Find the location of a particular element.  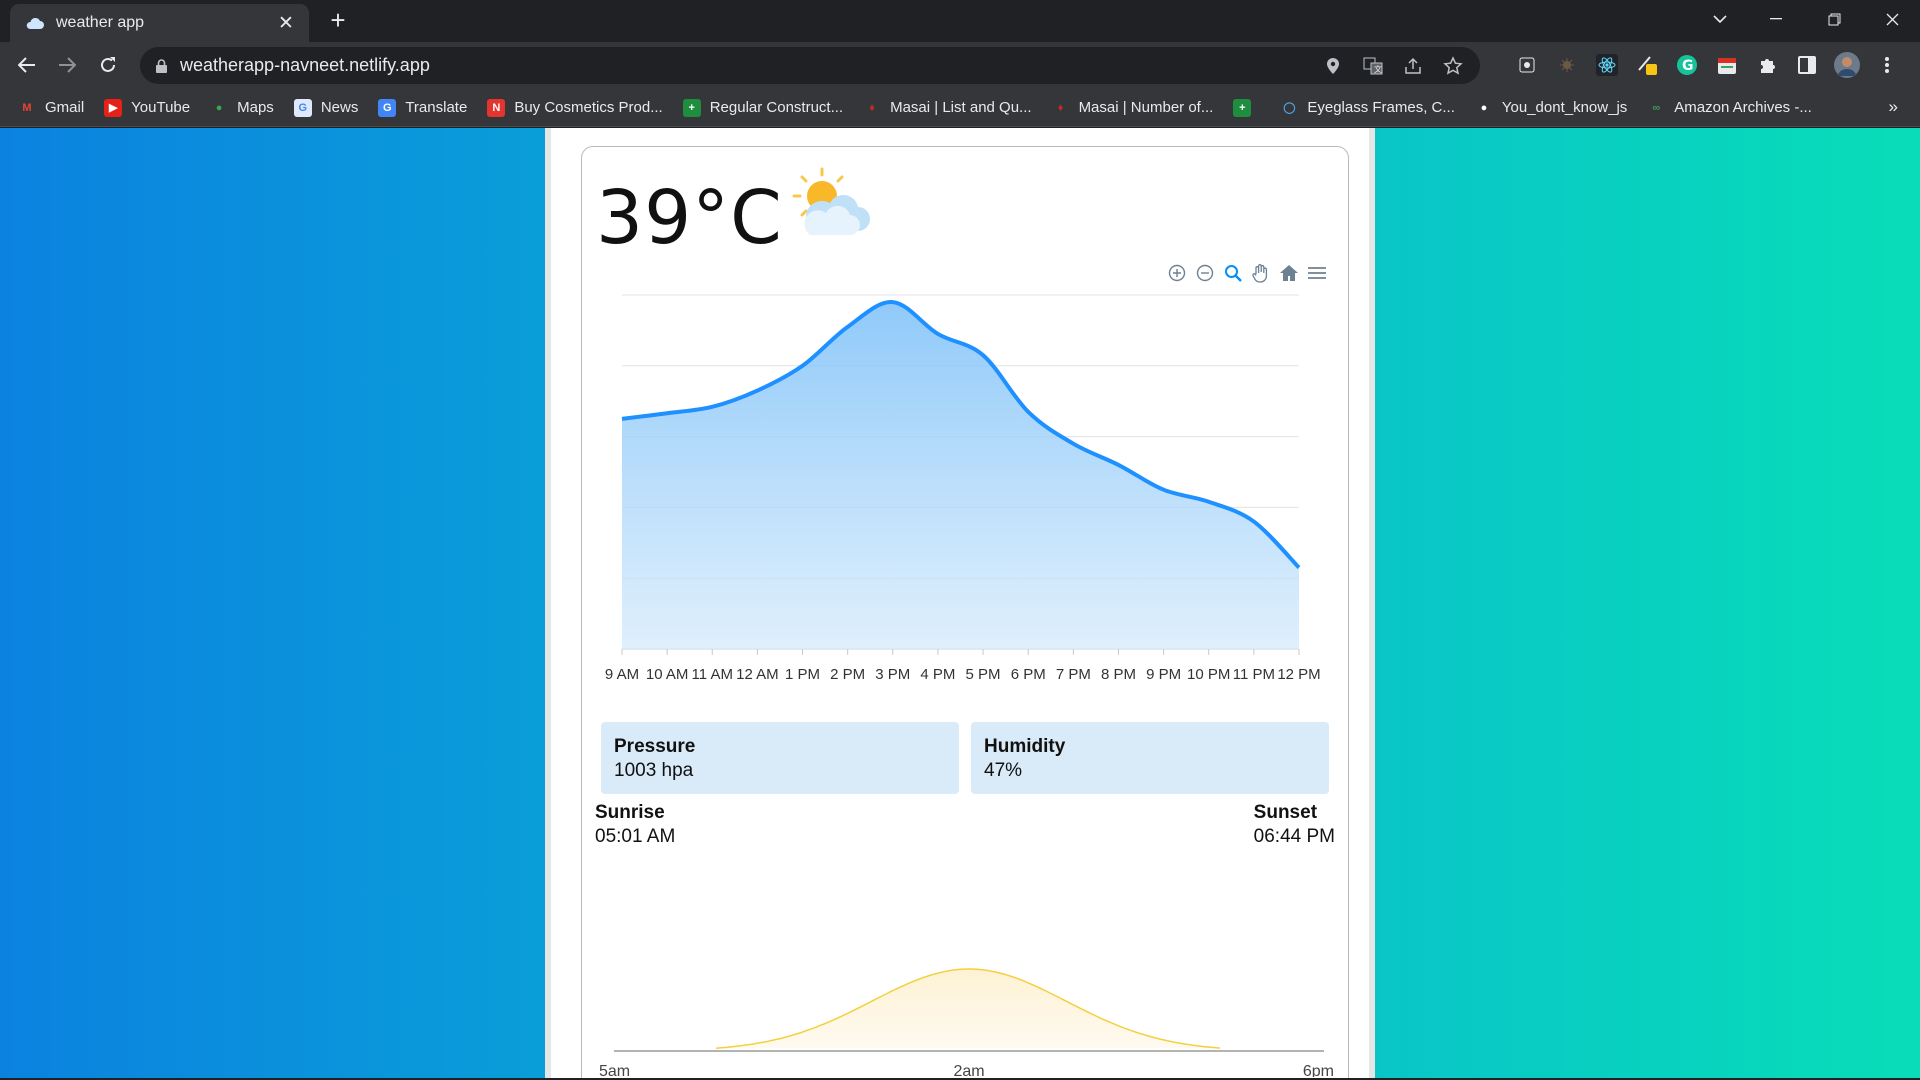

masai-icon: ♦ is located at coordinates (872, 107).